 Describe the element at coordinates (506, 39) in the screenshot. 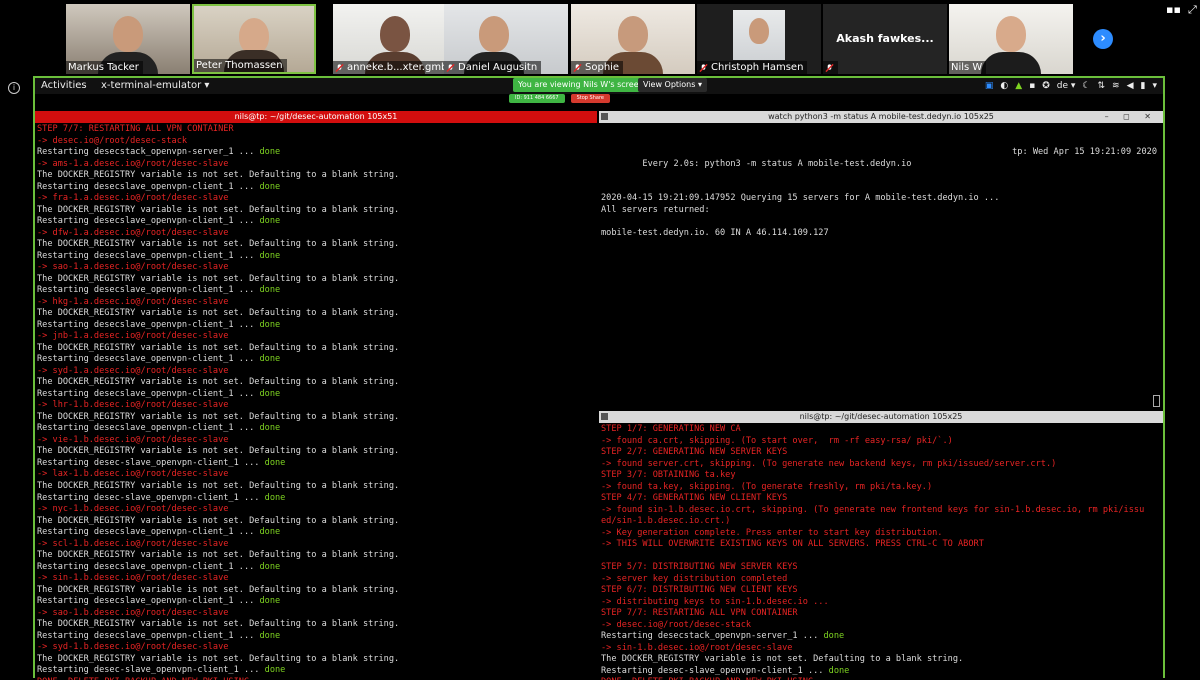

I see `participant-tile: Daniel Augusitn` at that location.